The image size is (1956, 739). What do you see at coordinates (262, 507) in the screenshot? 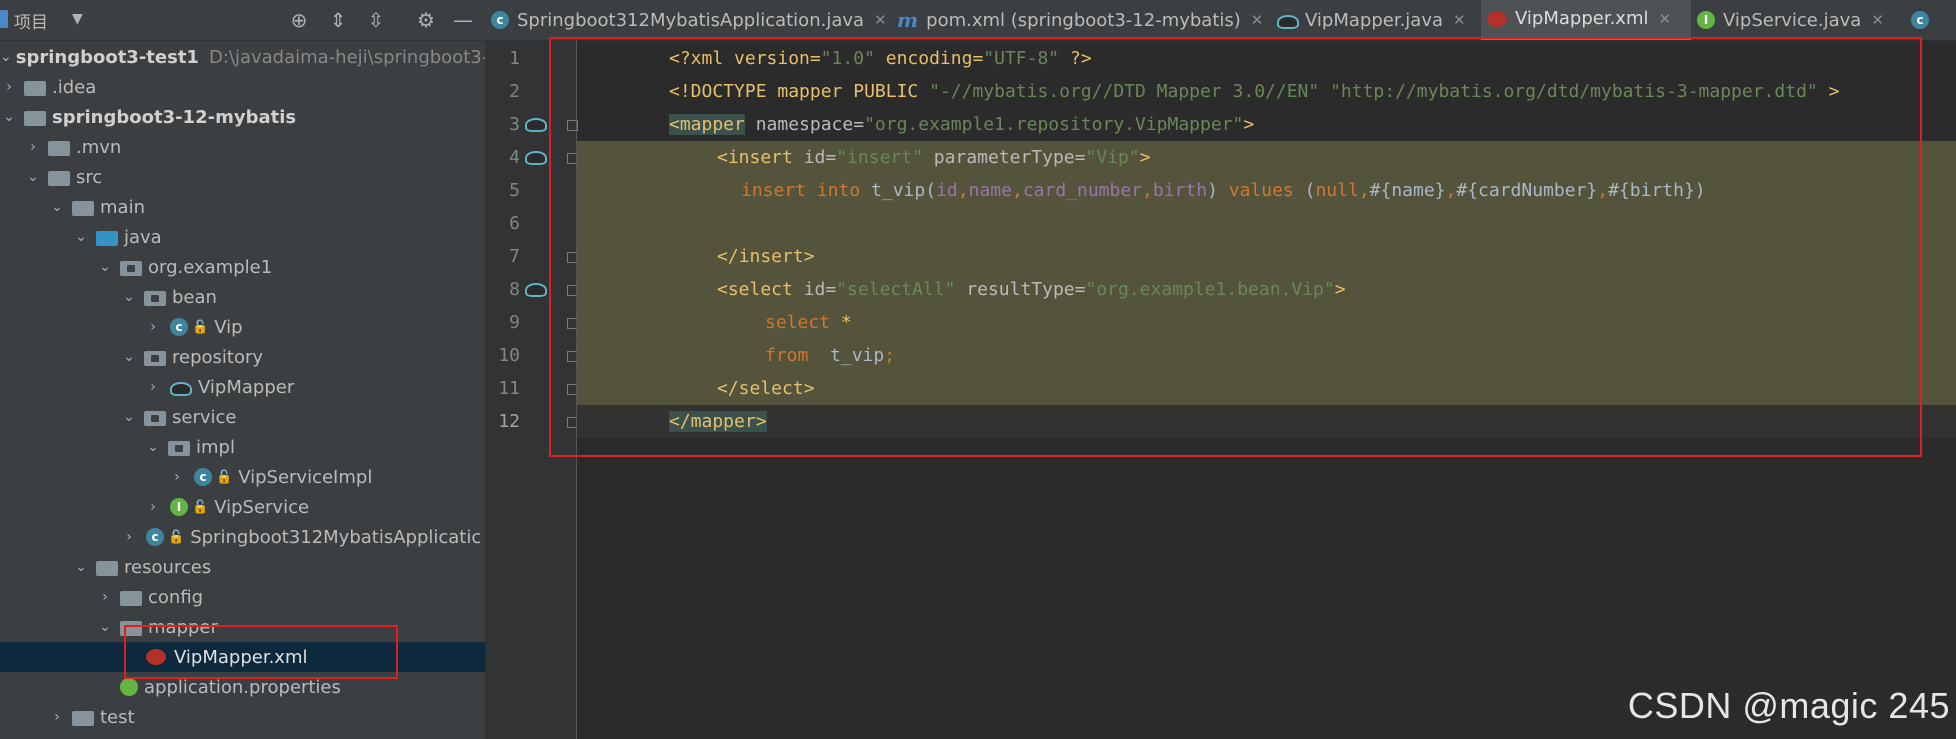
I see `tree-item-label: VipService` at bounding box center [262, 507].